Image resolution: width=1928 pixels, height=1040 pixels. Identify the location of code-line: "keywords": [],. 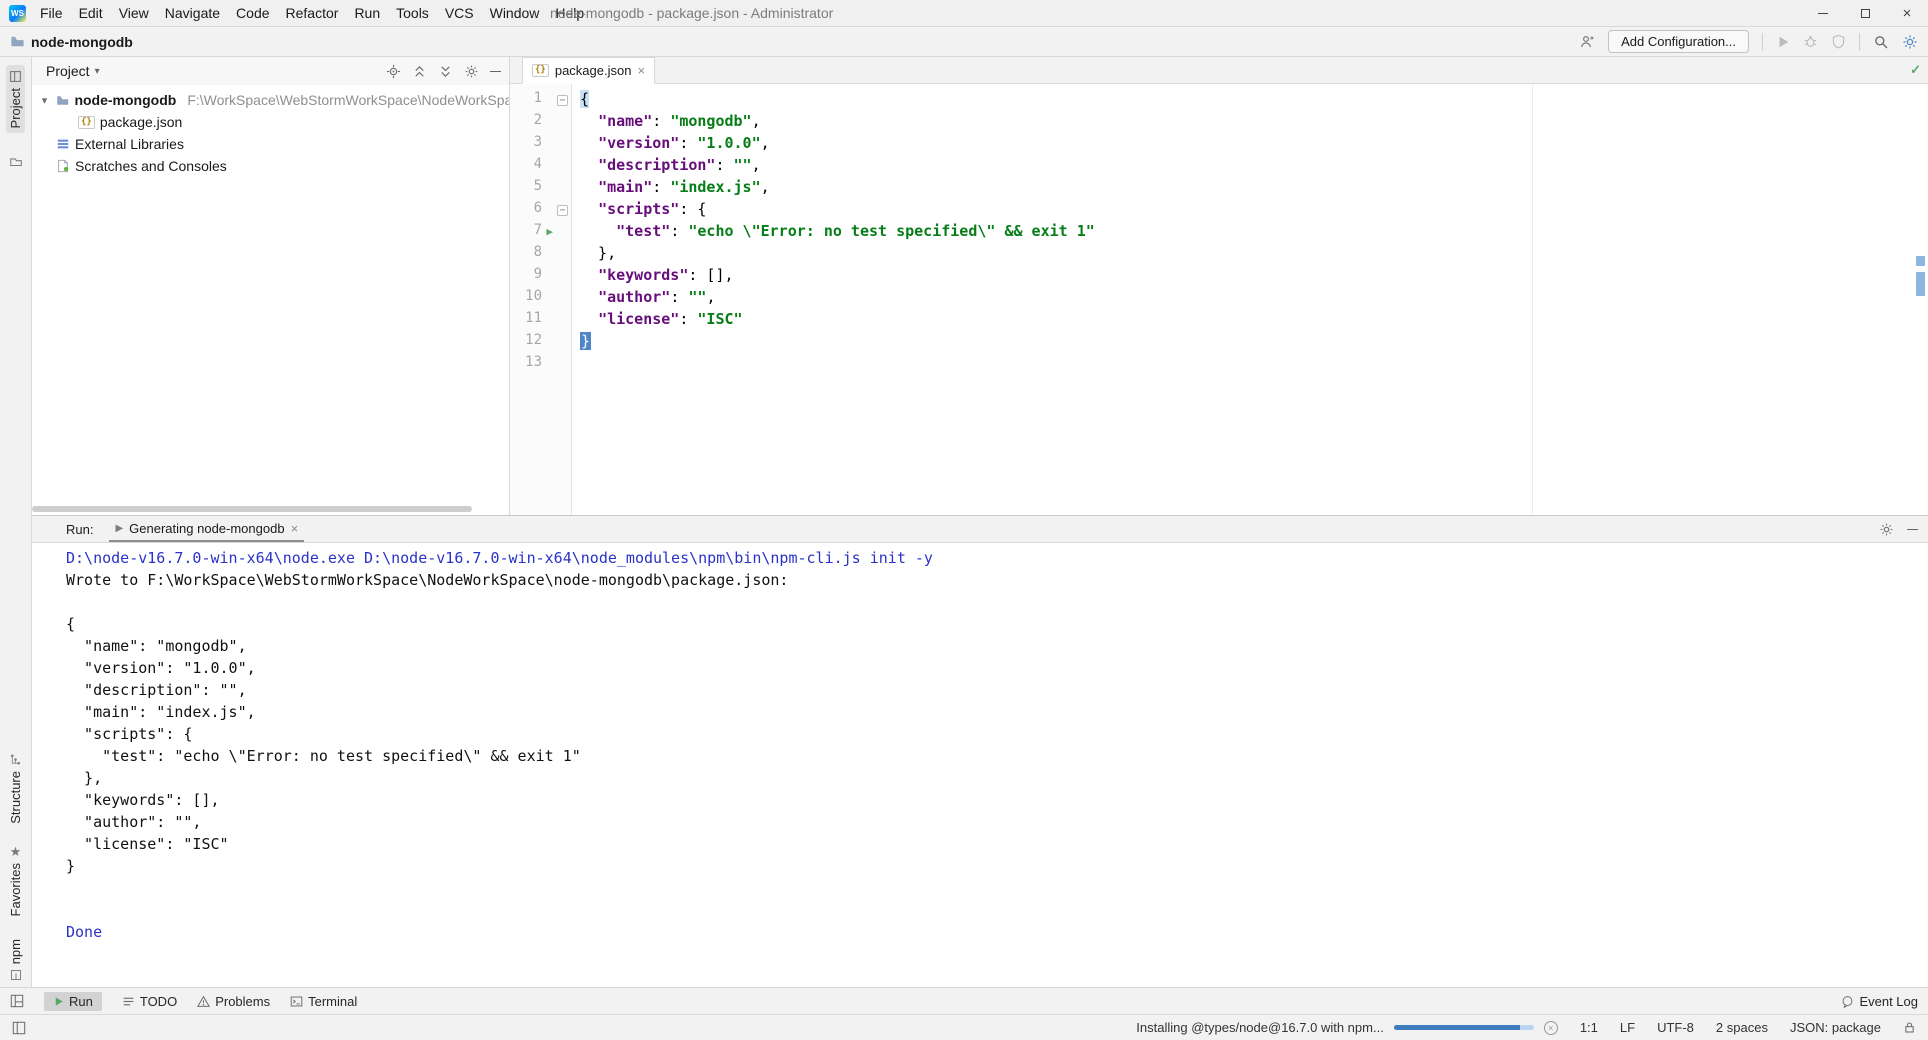
(837, 277).